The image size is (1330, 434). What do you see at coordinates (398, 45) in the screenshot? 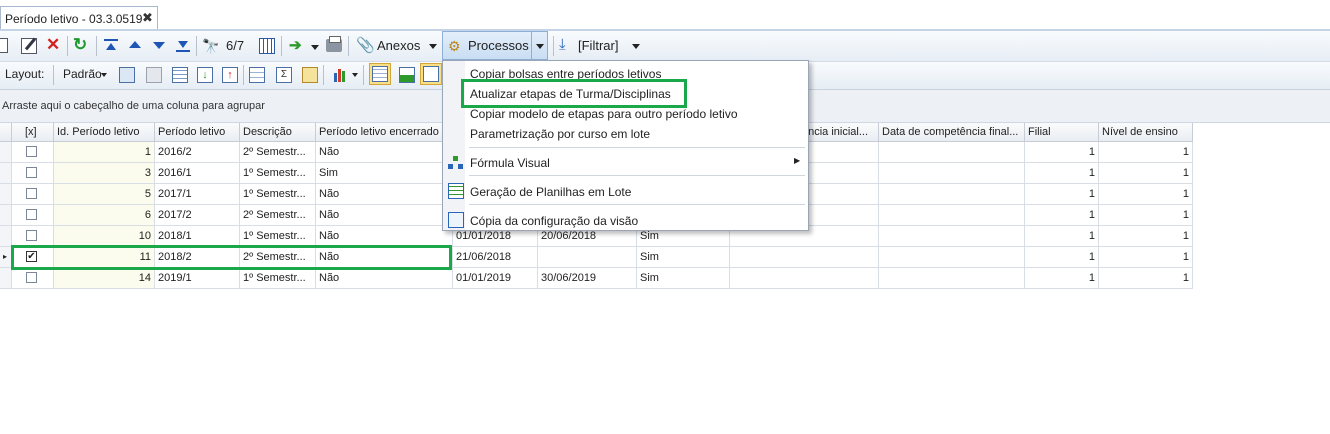
I see `anexos-button: Anexos` at bounding box center [398, 45].